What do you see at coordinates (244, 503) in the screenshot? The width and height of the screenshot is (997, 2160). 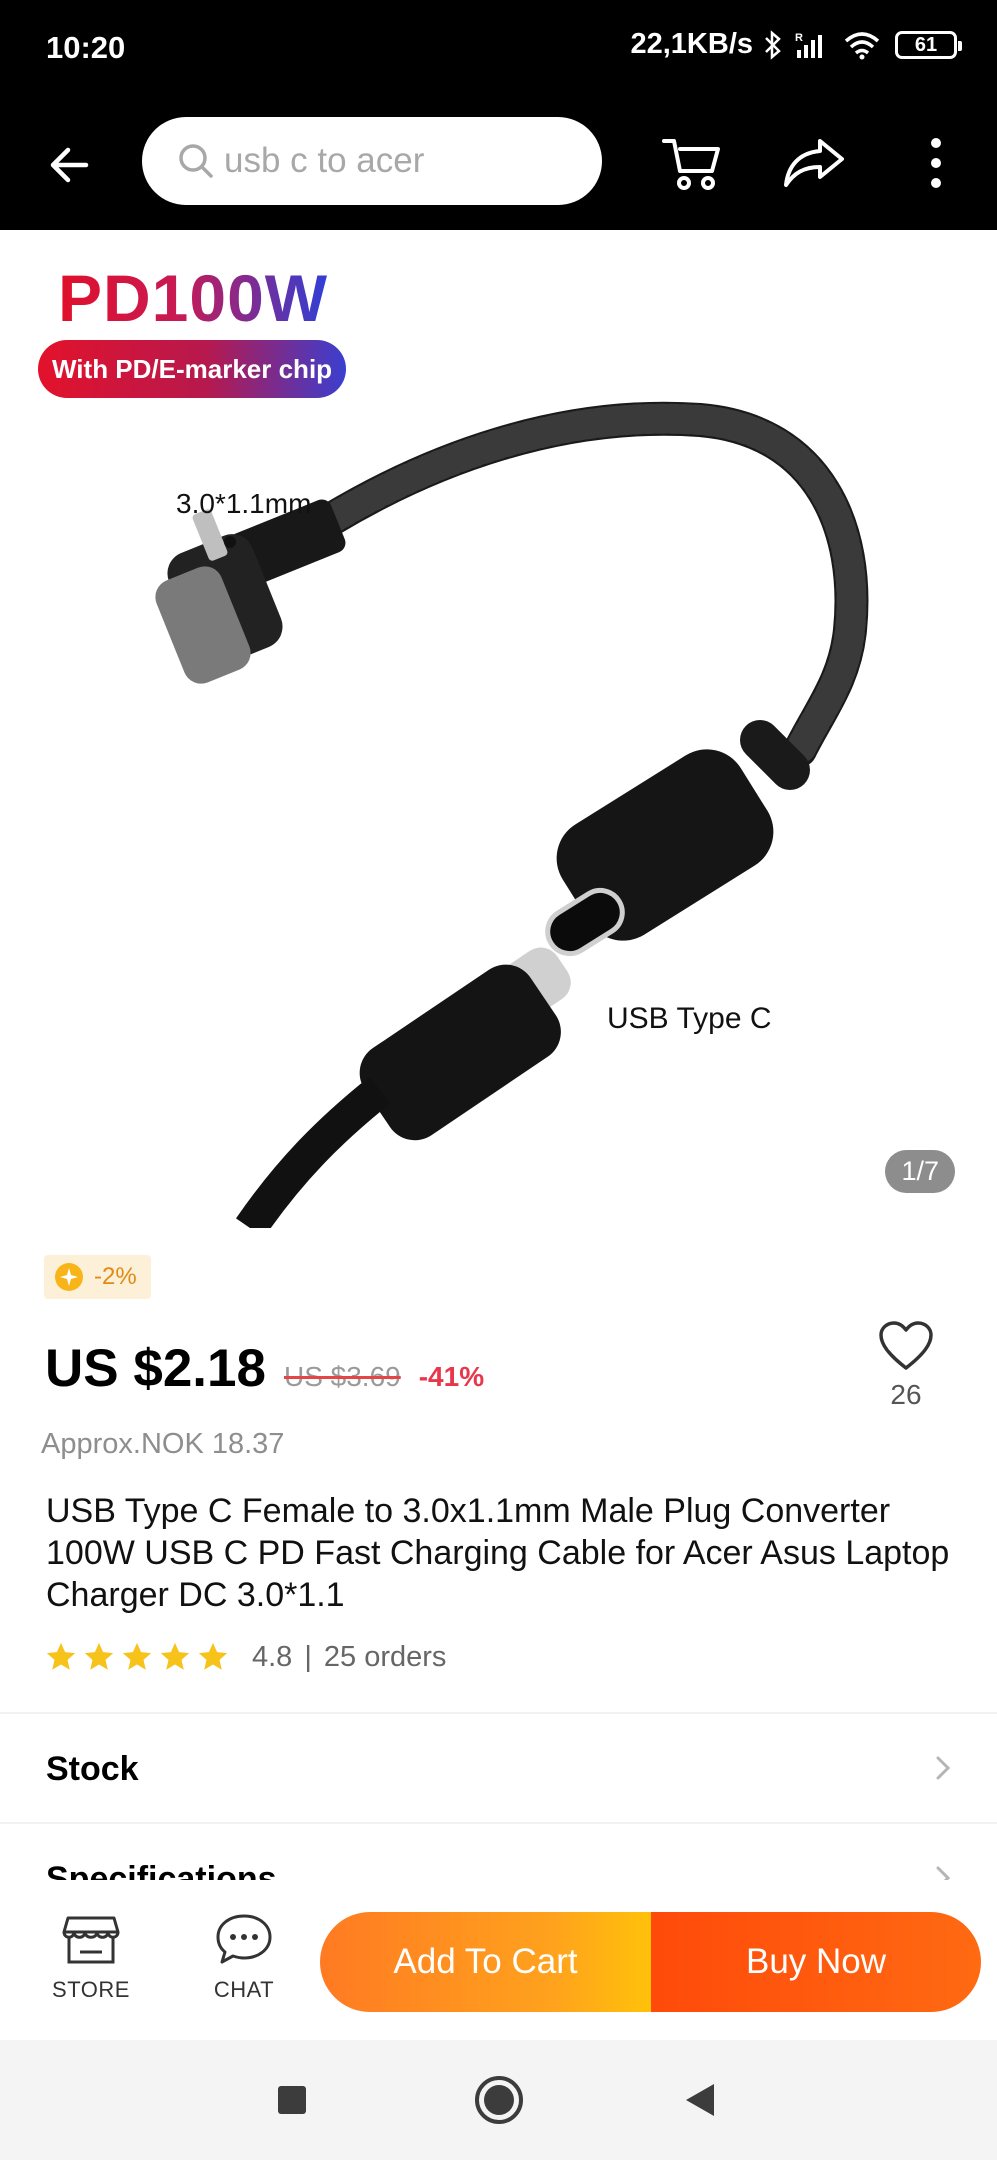 I see `image-label-dc: 3.0*1.1mm` at bounding box center [244, 503].